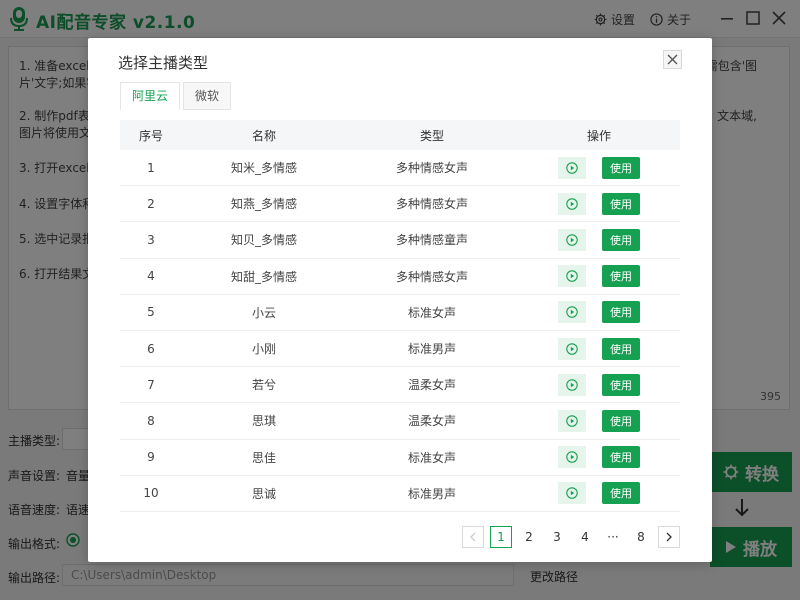 This screenshot has height=600, width=800. I want to click on anchor-name: 知甜_多情感, so click(263, 276).